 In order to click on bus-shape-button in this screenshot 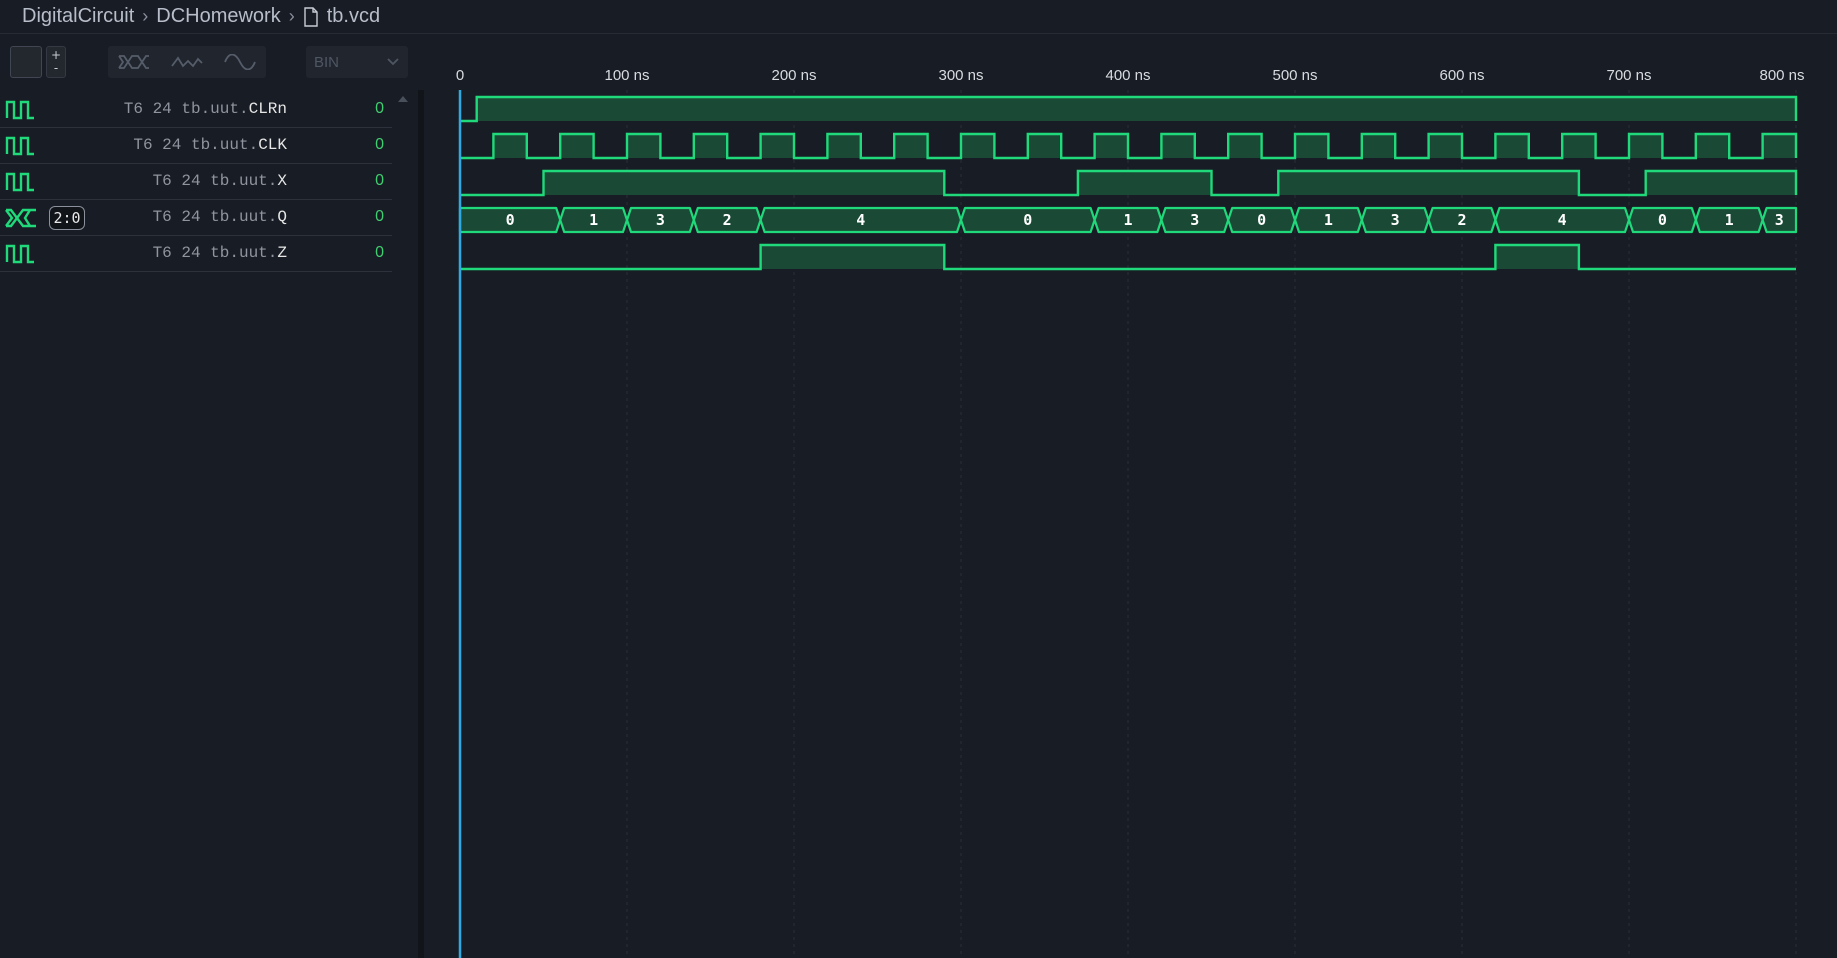, I will do `click(134, 62)`.